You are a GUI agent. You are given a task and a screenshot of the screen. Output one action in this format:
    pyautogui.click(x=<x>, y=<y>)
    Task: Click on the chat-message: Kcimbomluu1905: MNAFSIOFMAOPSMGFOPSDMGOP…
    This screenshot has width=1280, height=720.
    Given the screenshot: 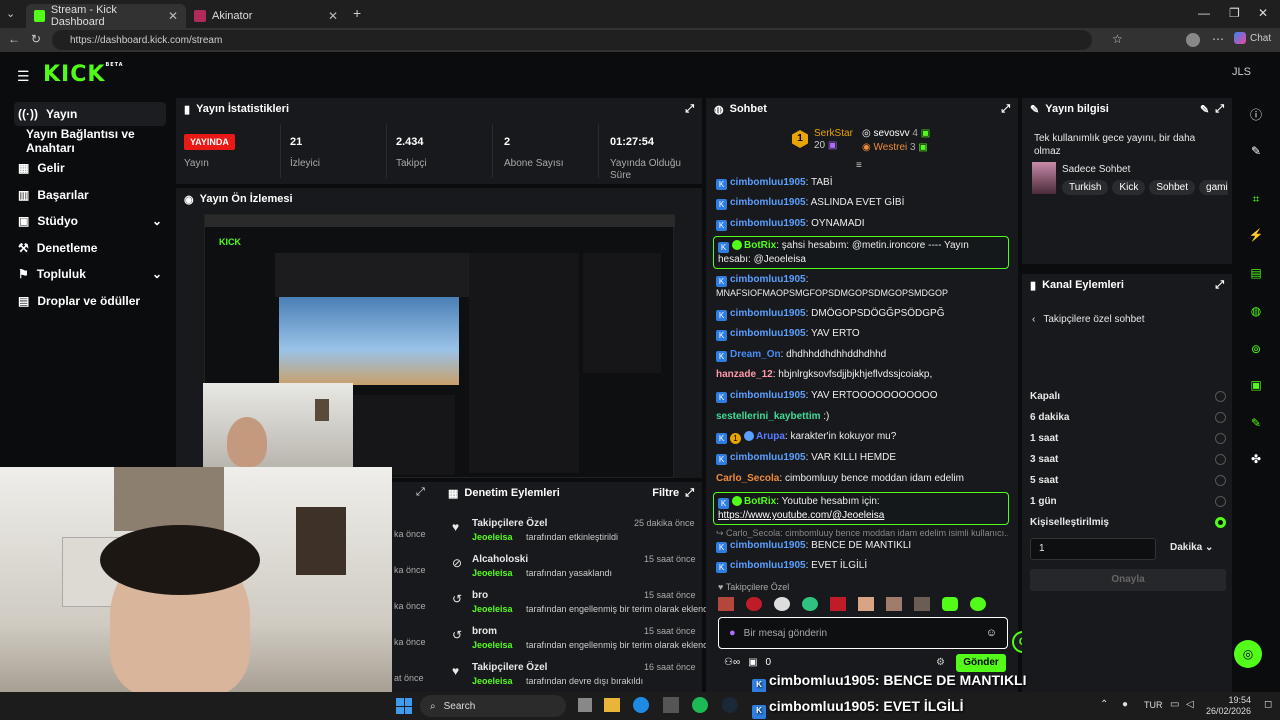 What is the action you would take?
    pyautogui.click(x=864, y=286)
    